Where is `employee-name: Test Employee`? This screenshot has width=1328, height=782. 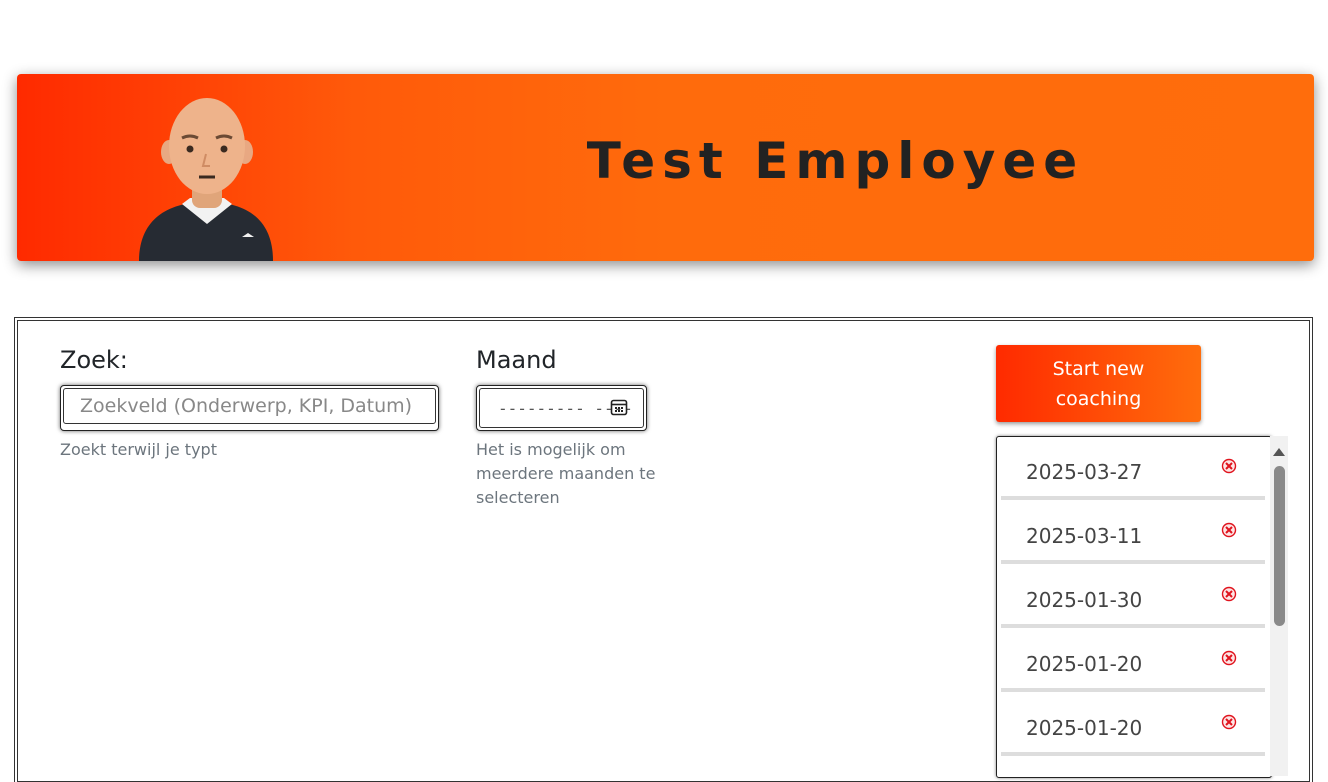
employee-name: Test Employee is located at coordinates (835, 161).